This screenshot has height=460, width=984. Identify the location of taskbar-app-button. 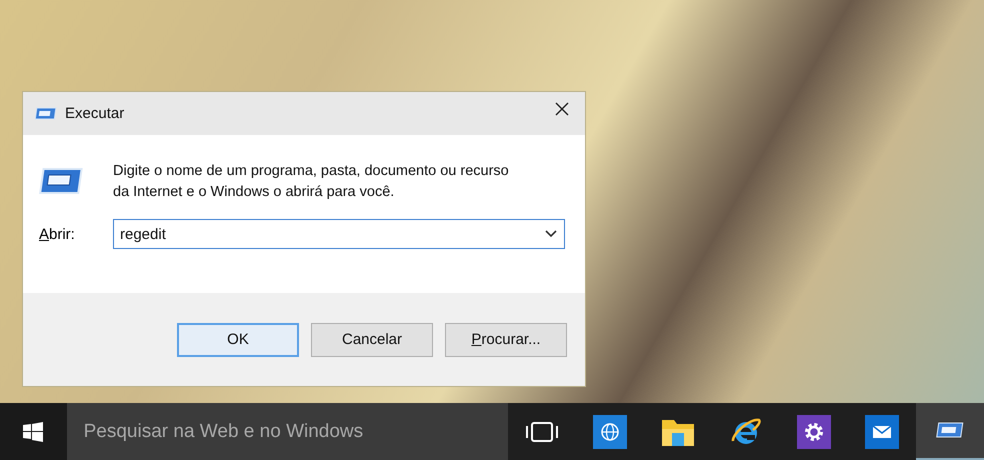
(950, 431).